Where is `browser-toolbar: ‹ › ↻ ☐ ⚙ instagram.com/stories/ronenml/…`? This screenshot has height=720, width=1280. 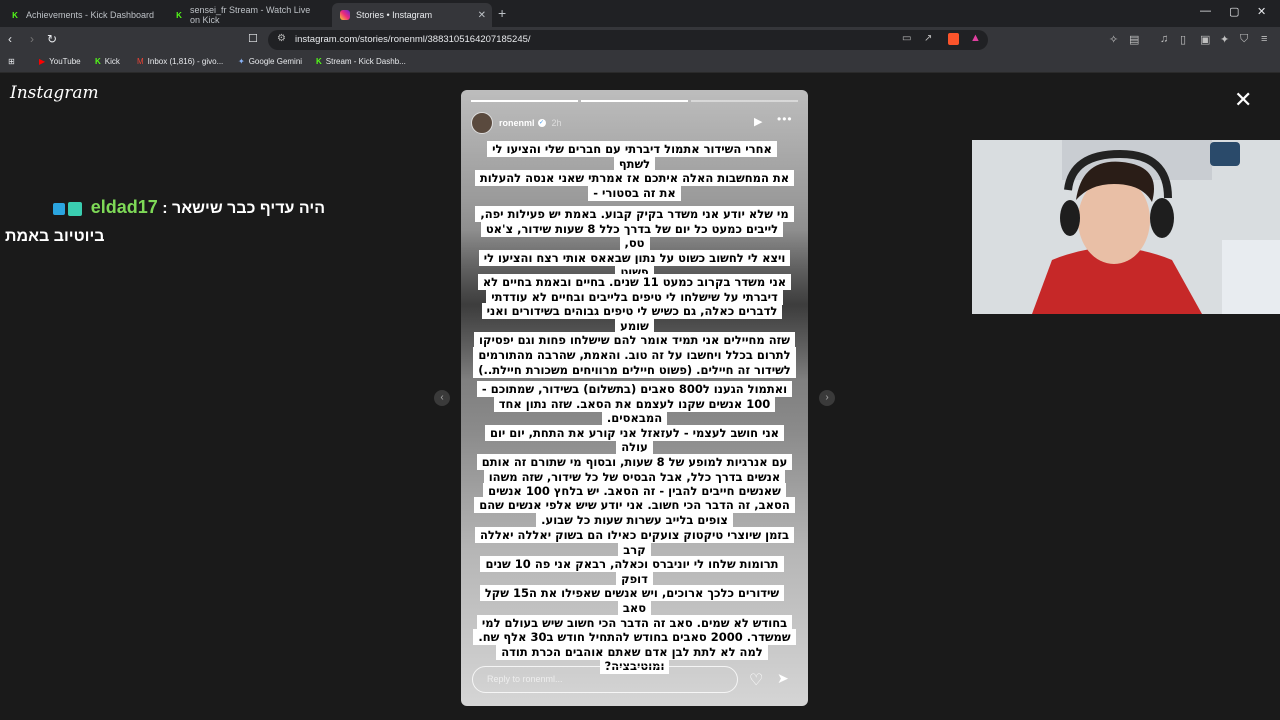 browser-toolbar: ‹ › ↻ ☐ ⚙ instagram.com/stories/ronenml/… is located at coordinates (640, 40).